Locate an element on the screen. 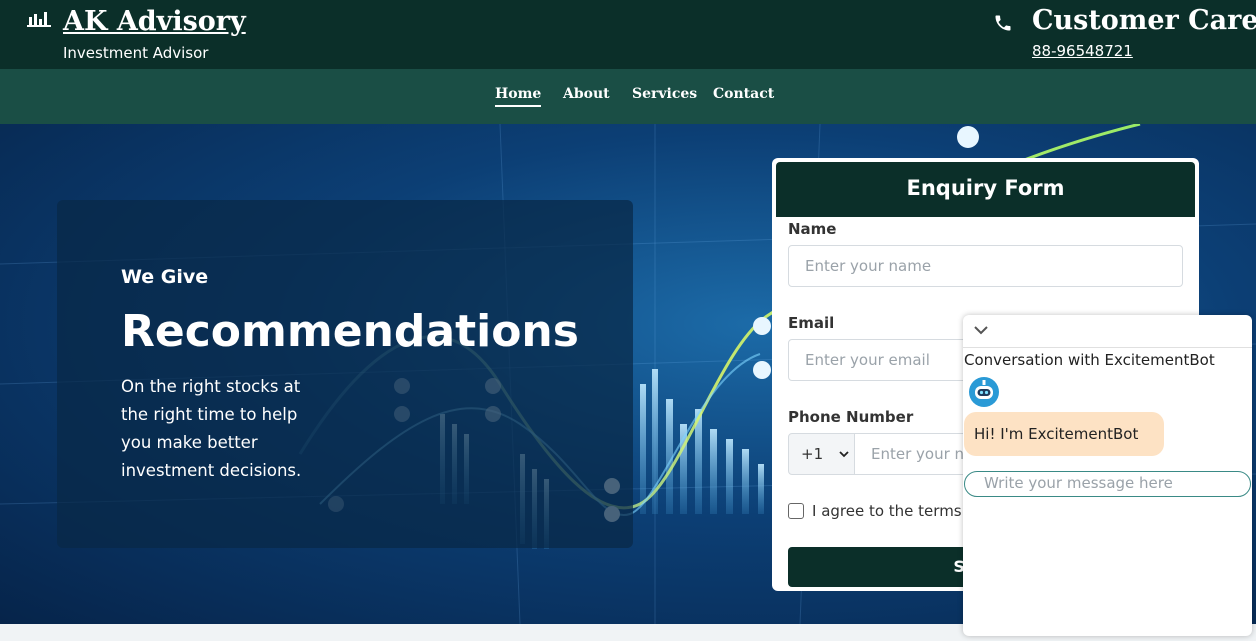 The width and height of the screenshot is (1256, 641). chat-divider is located at coordinates (1107, 347).